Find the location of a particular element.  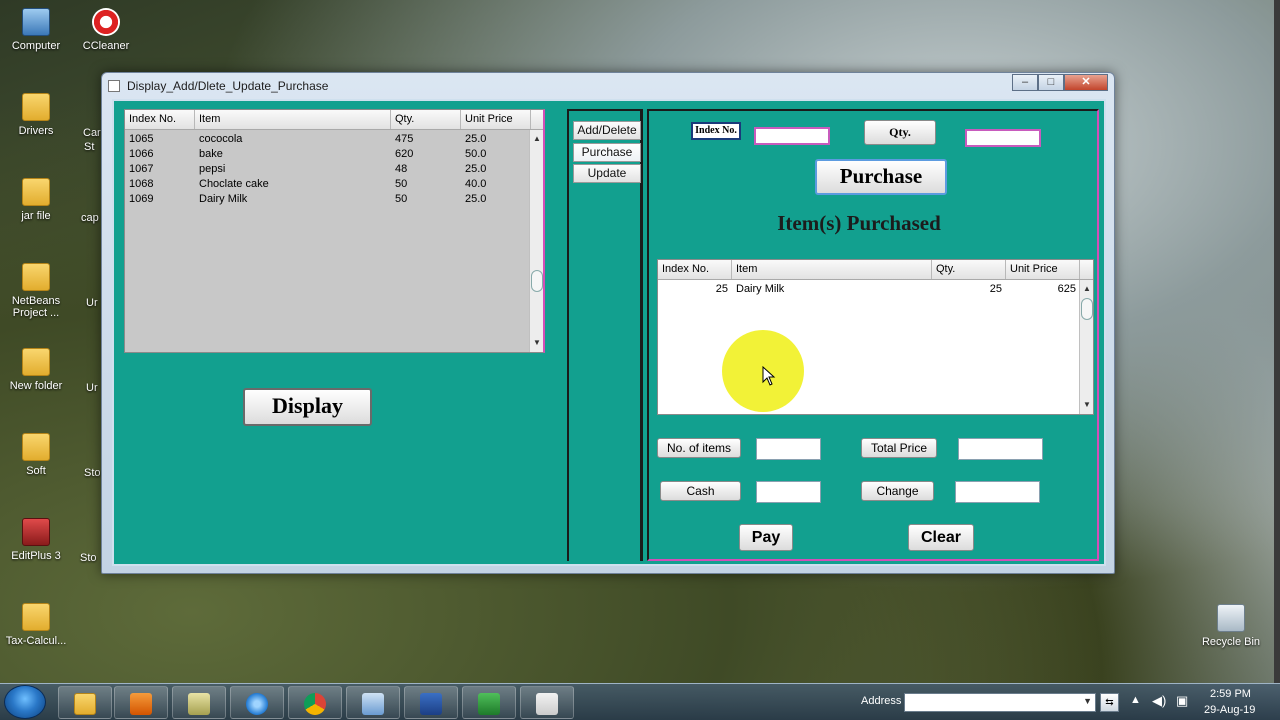

pay-button: Pay is located at coordinates (766, 537).